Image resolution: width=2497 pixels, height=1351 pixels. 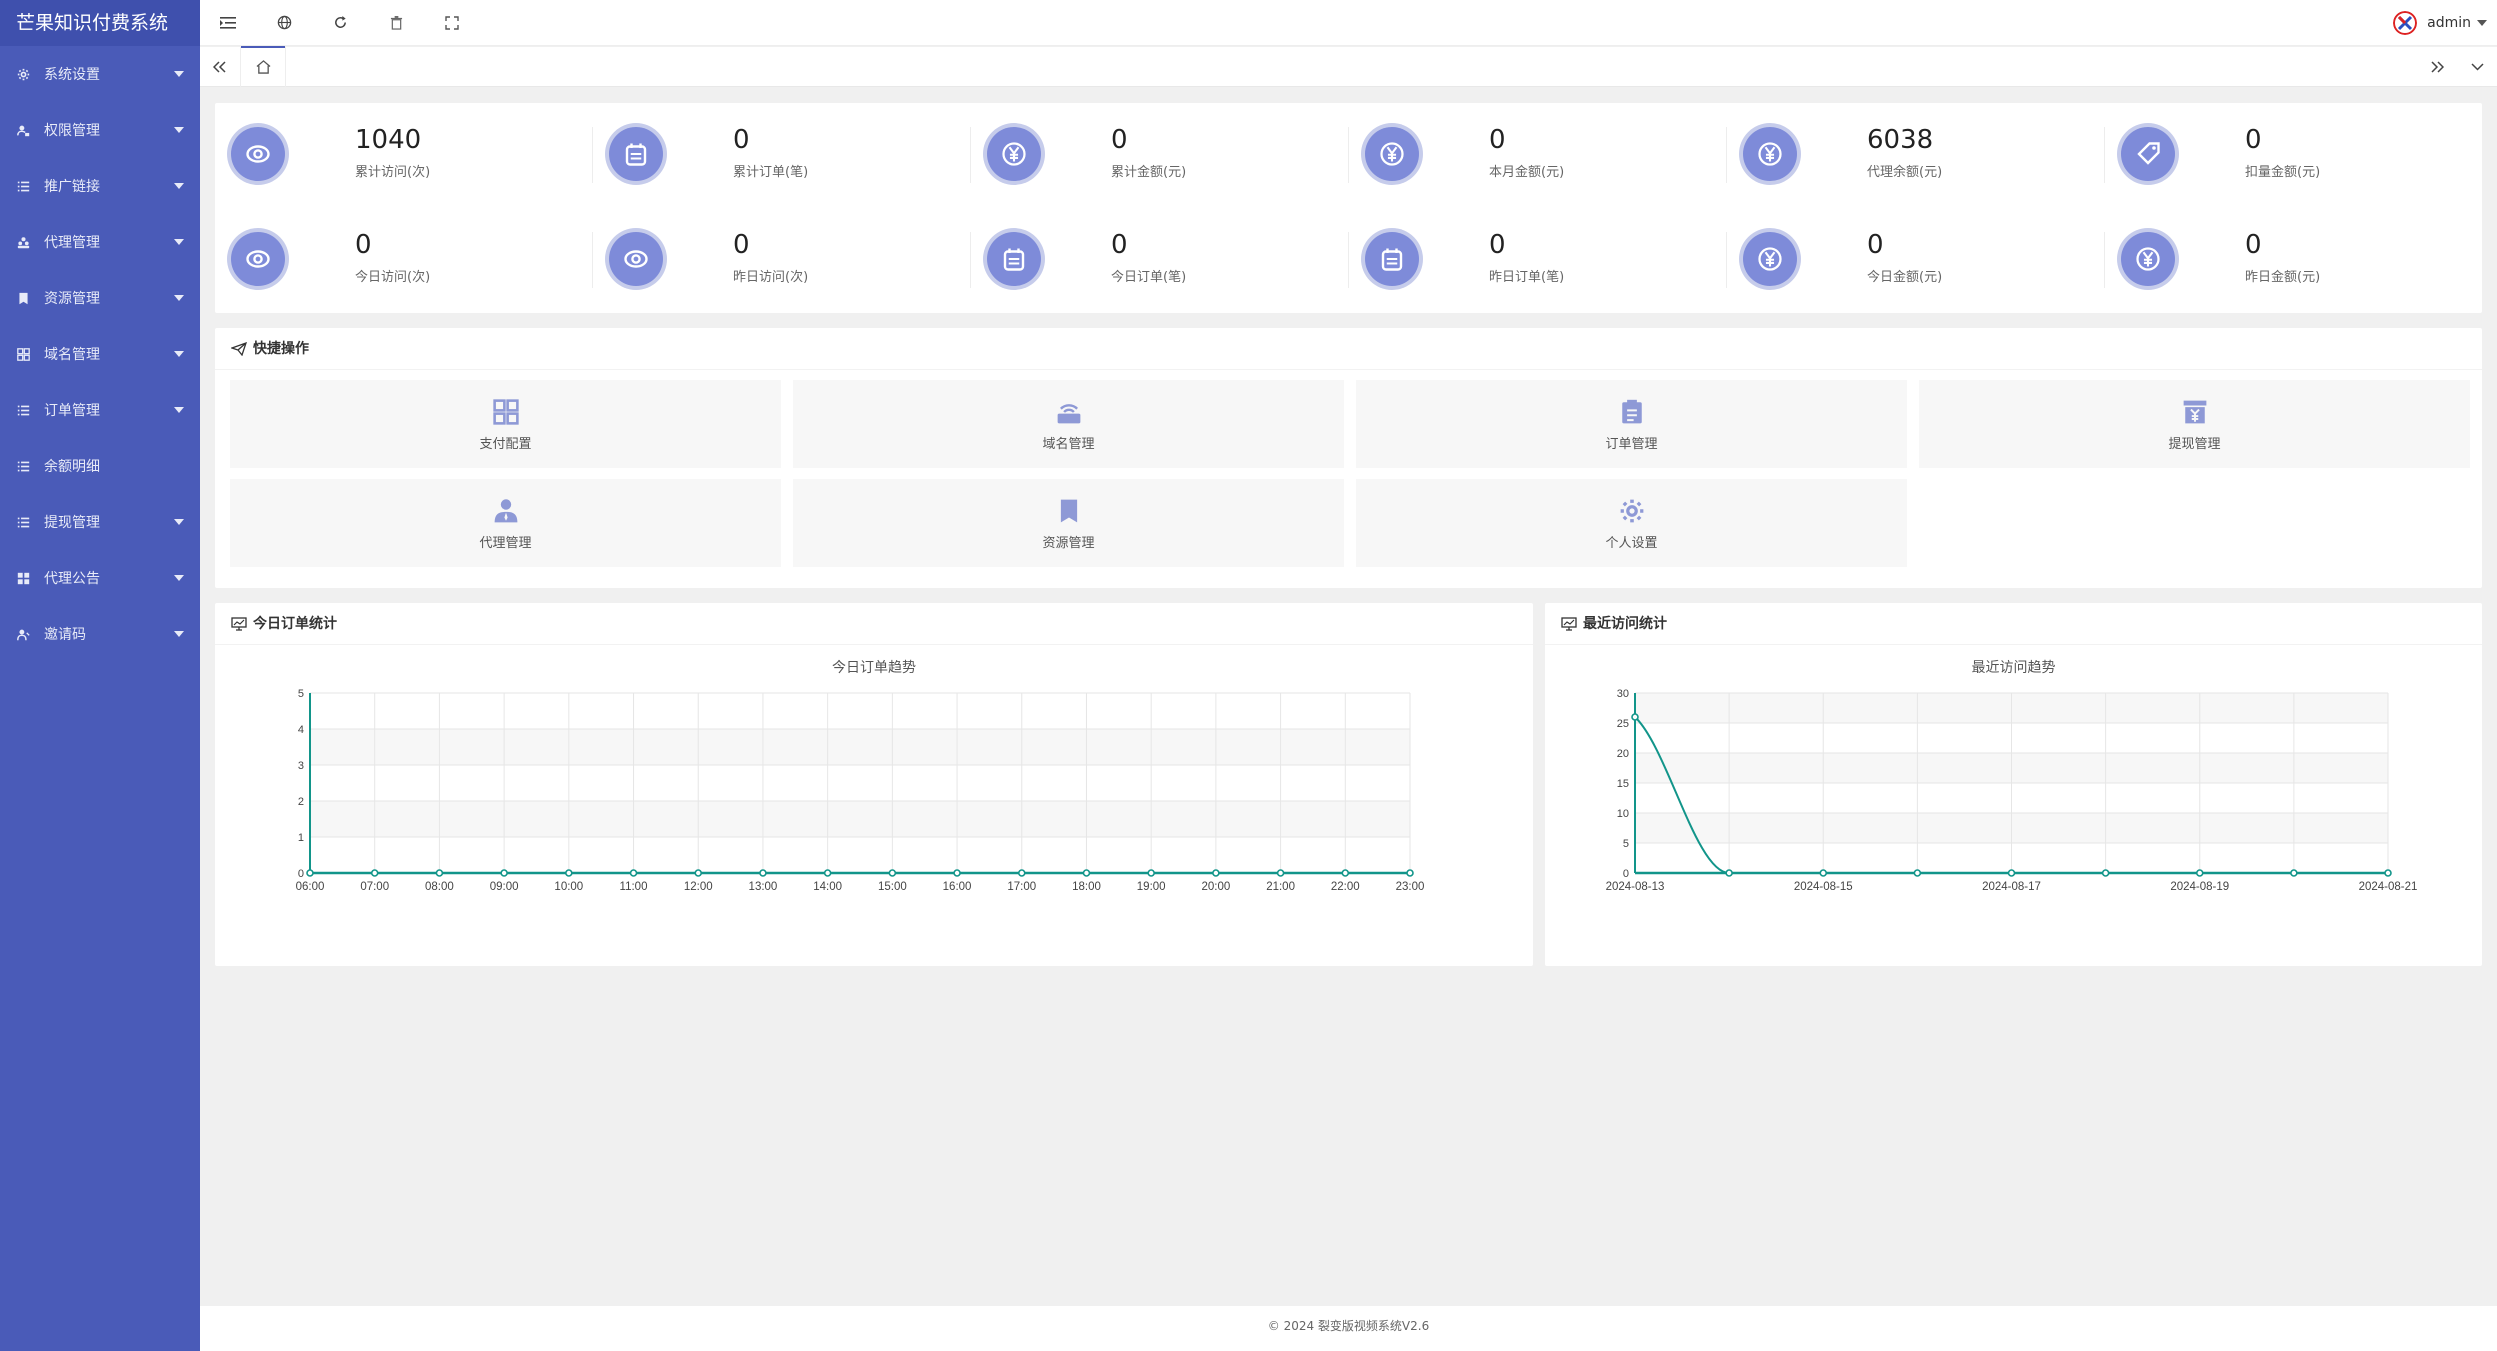 I want to click on sidebar-item-0: 系统设置, so click(x=100, y=74).